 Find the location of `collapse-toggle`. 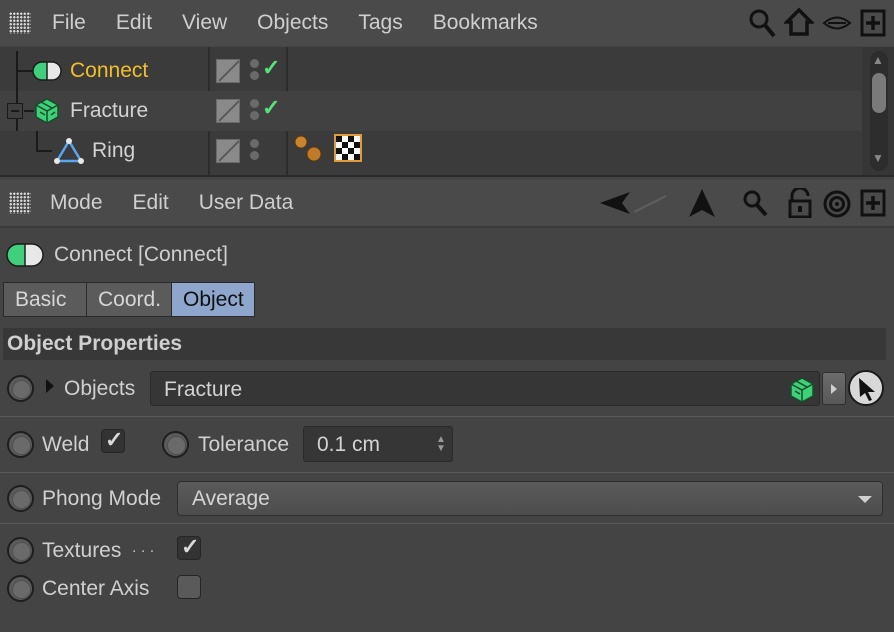

collapse-toggle is located at coordinates (15, 111).